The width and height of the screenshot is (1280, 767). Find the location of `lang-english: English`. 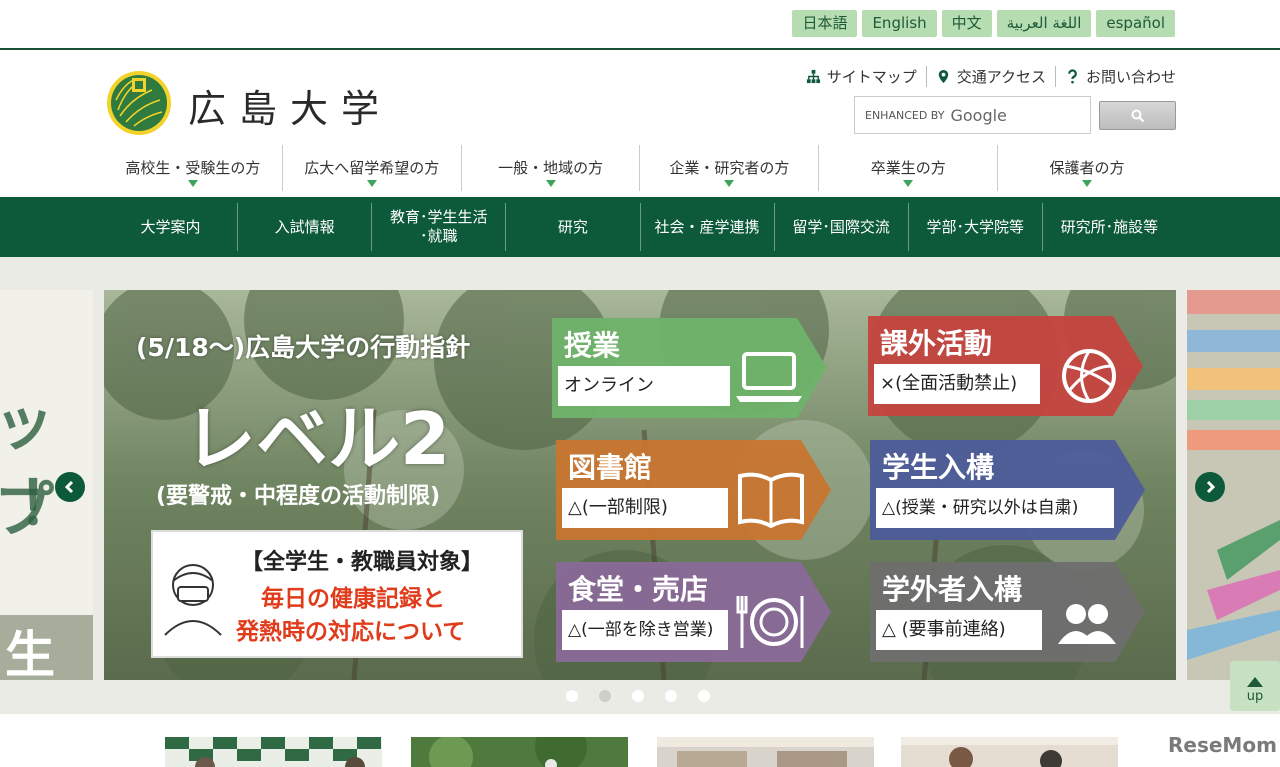

lang-english: English is located at coordinates (899, 23).